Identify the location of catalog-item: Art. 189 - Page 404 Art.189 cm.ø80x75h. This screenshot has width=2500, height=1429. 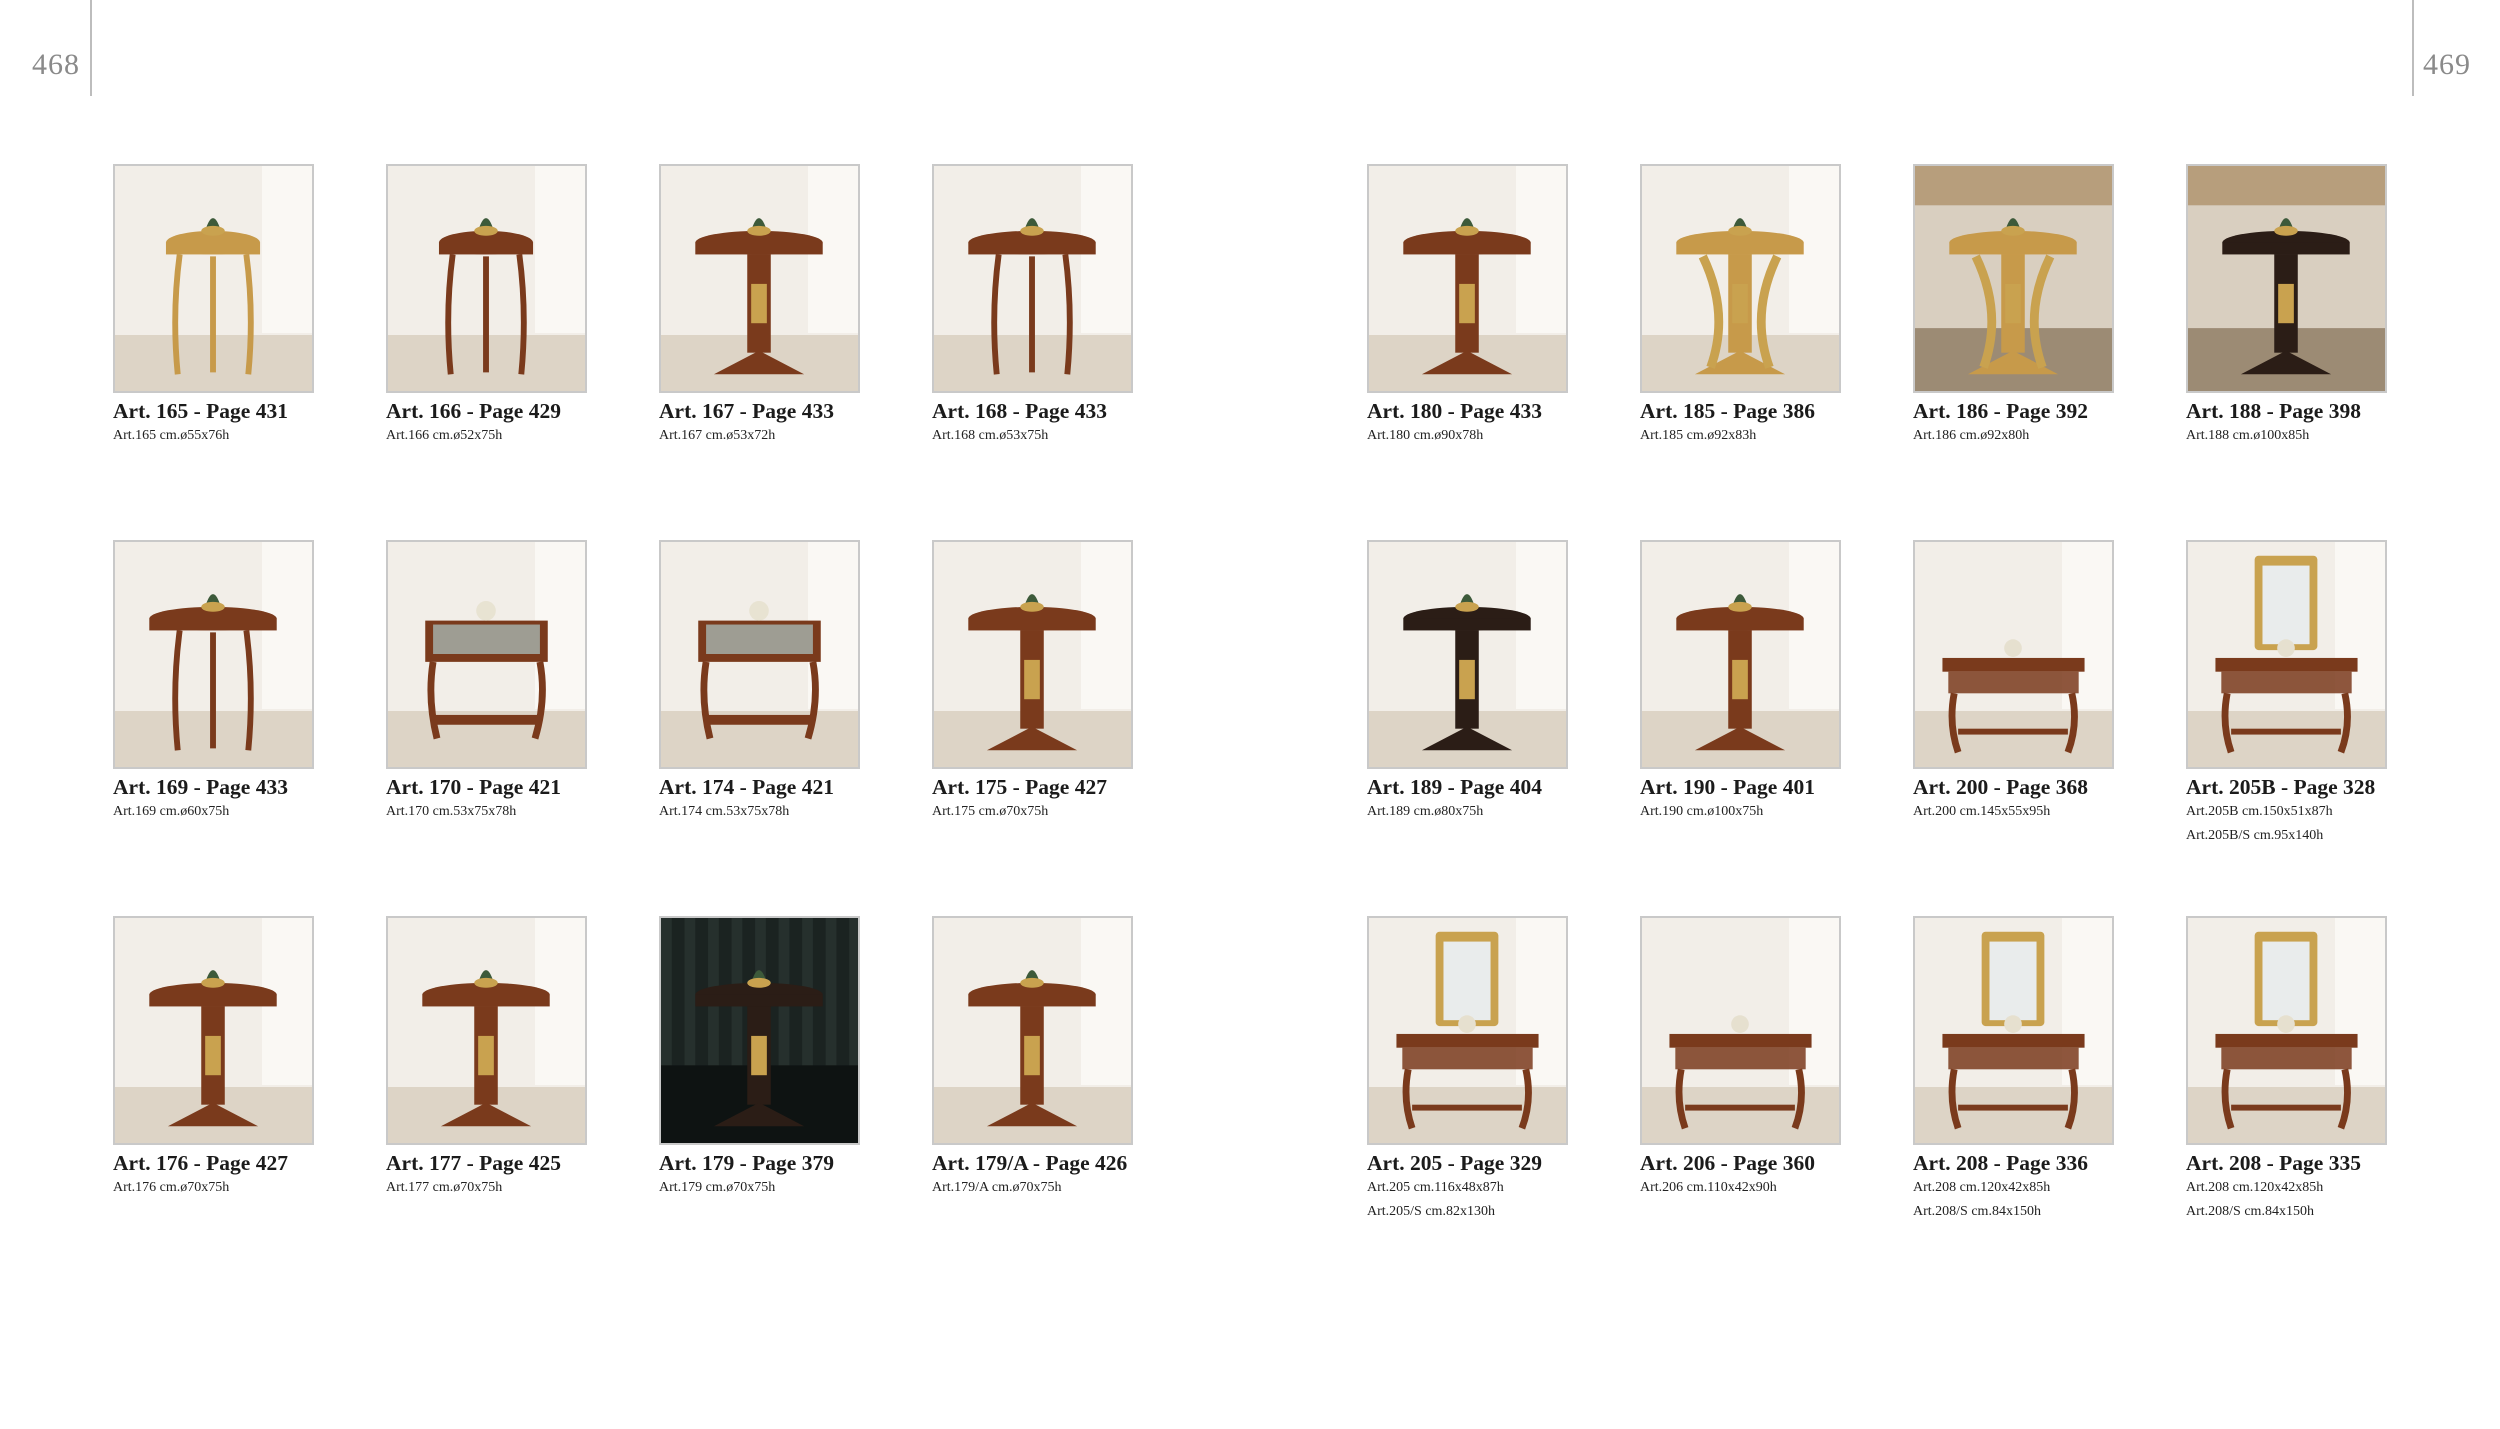
(1497, 682).